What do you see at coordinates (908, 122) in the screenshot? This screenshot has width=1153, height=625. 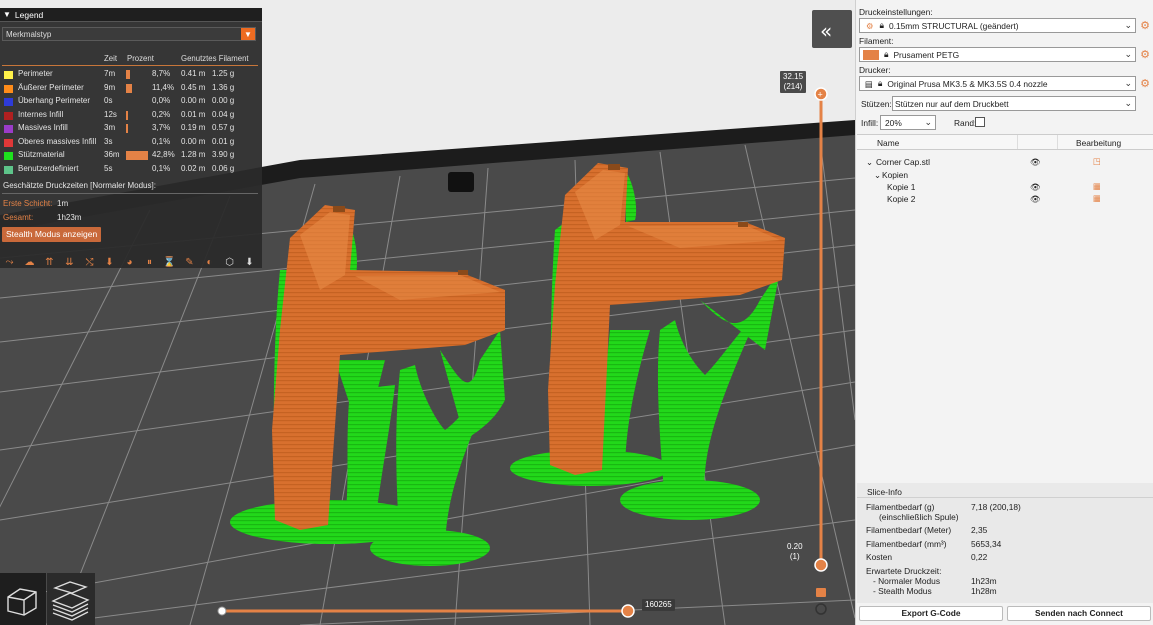 I see `infill-select: 20% ⌄` at bounding box center [908, 122].